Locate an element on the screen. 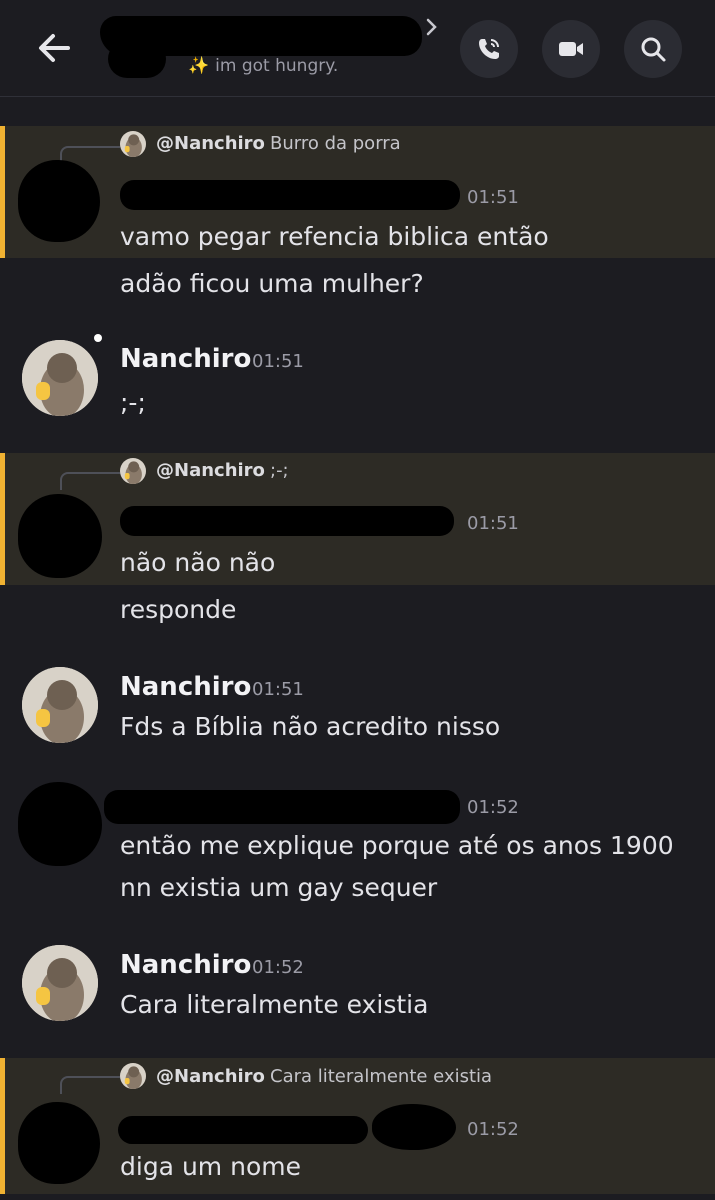 Image resolution: width=715 pixels, height=1200 pixels. reply-snippet: Burro da porra is located at coordinates (335, 143).